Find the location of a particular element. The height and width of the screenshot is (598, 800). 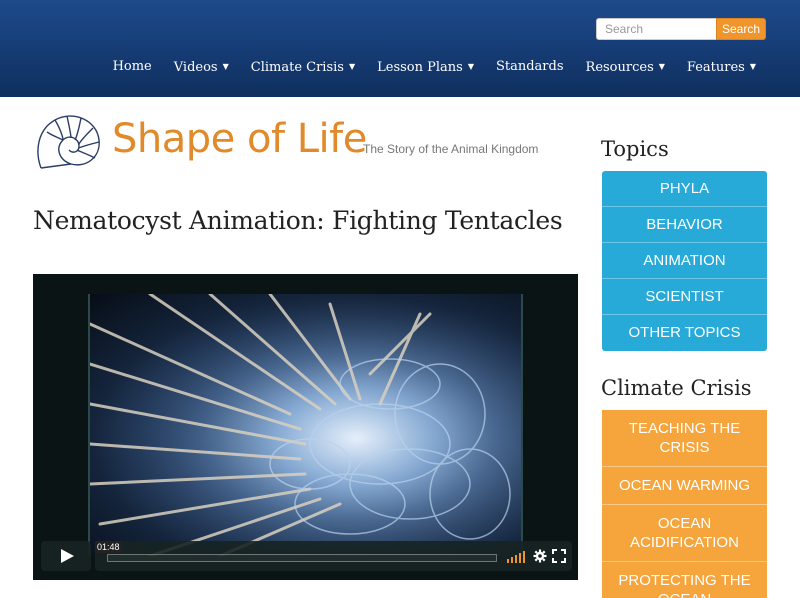

volume-icon is located at coordinates (517, 557).